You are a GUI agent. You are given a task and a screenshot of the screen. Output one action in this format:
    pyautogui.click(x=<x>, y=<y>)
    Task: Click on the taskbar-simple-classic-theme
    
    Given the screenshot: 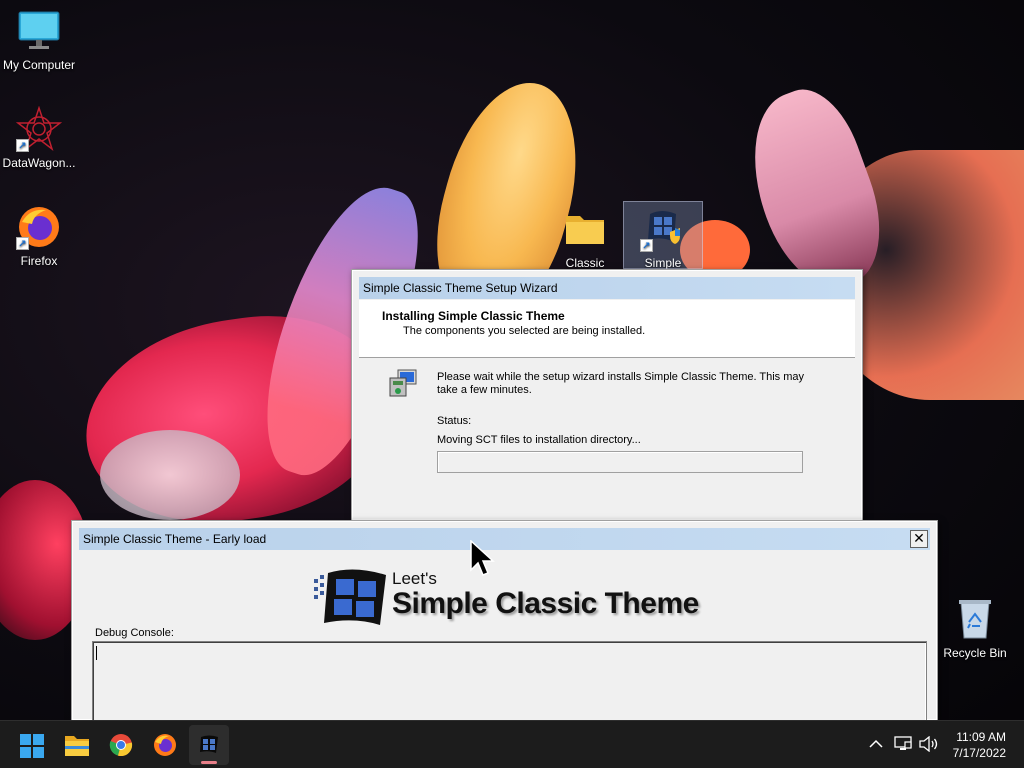 What is the action you would take?
    pyautogui.click(x=209, y=745)
    